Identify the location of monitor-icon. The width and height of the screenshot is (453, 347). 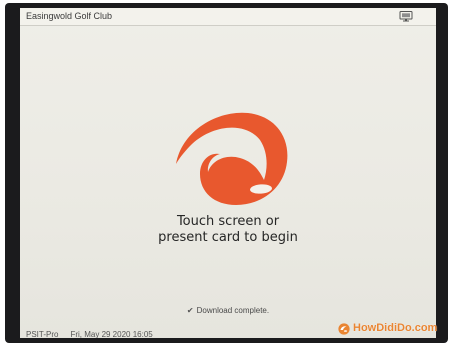
(406, 16).